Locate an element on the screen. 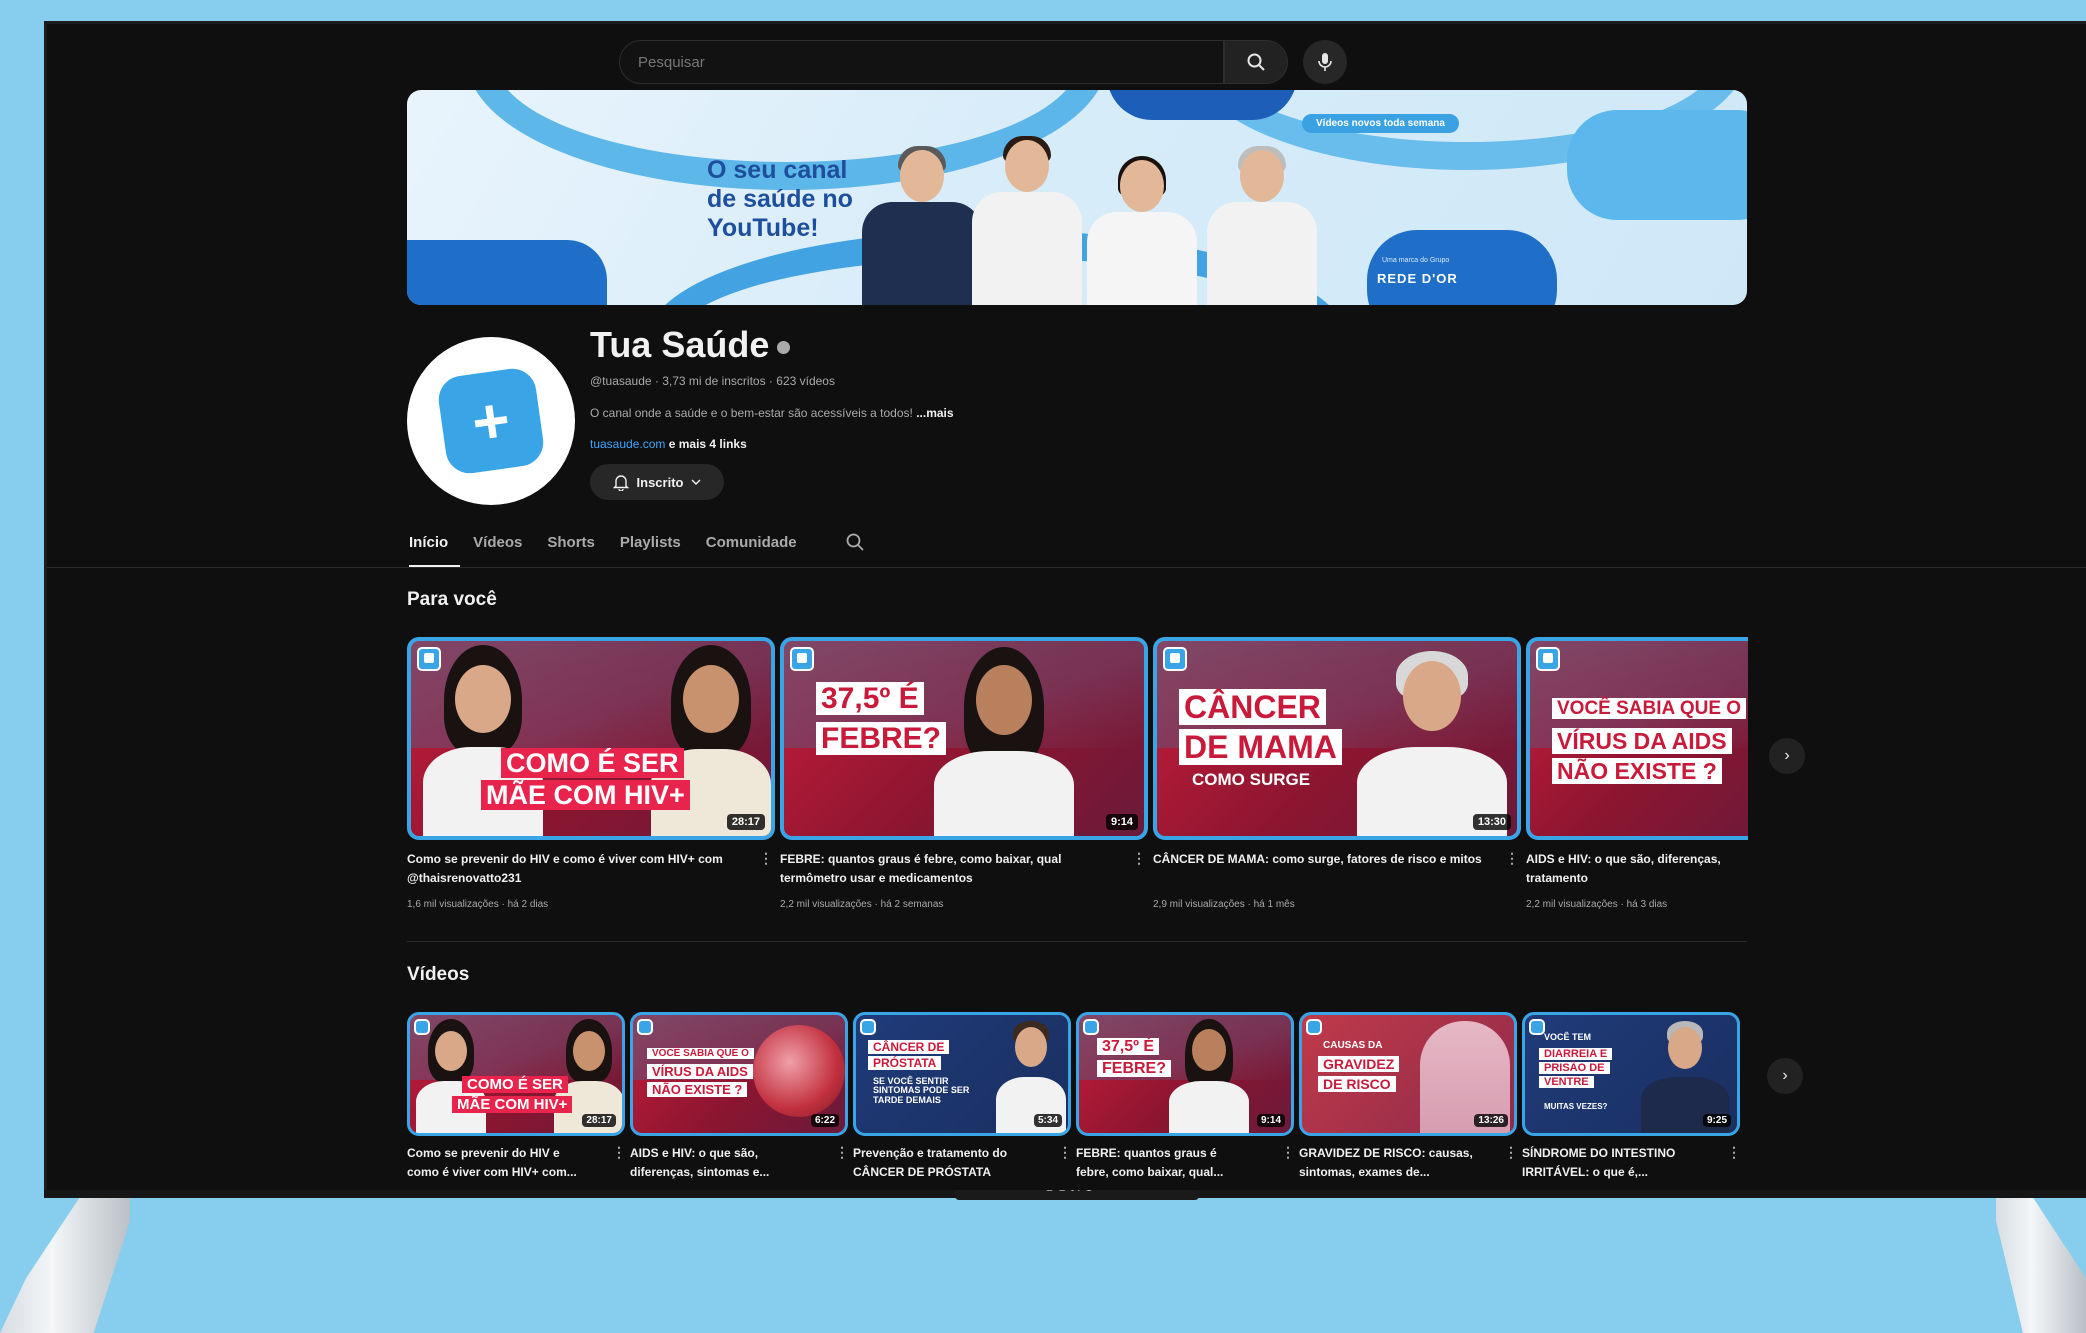 The height and width of the screenshot is (1333, 2086). channel-avatar: + is located at coordinates (491, 421).